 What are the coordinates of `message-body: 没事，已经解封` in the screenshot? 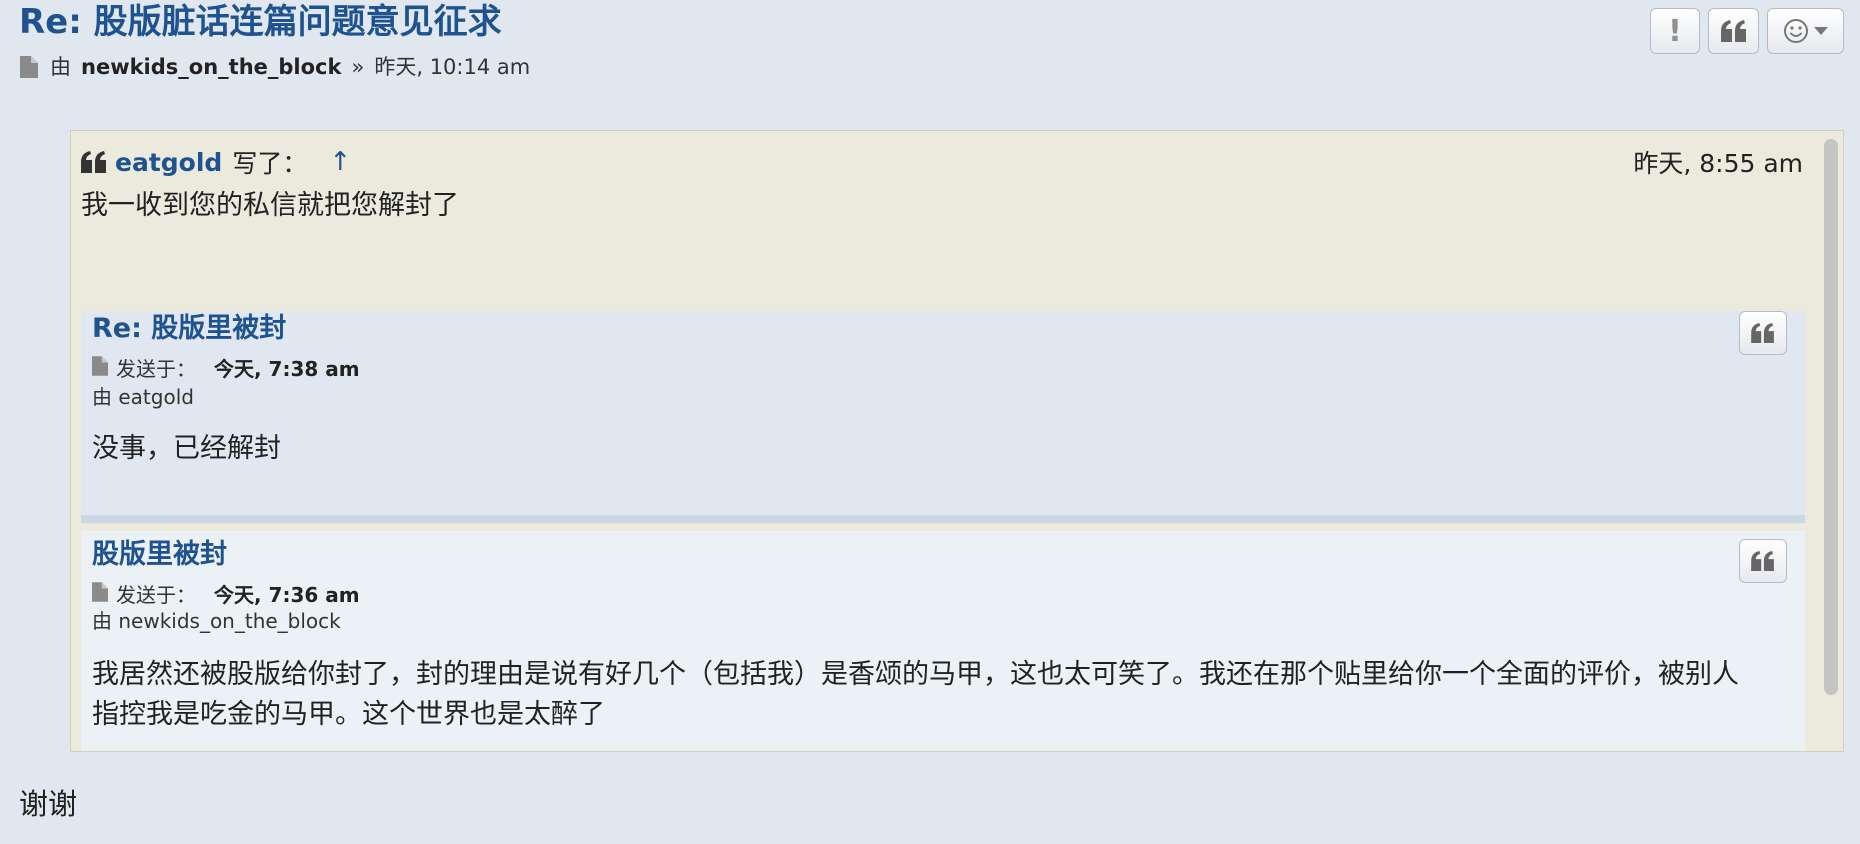 It's located at (186, 448).